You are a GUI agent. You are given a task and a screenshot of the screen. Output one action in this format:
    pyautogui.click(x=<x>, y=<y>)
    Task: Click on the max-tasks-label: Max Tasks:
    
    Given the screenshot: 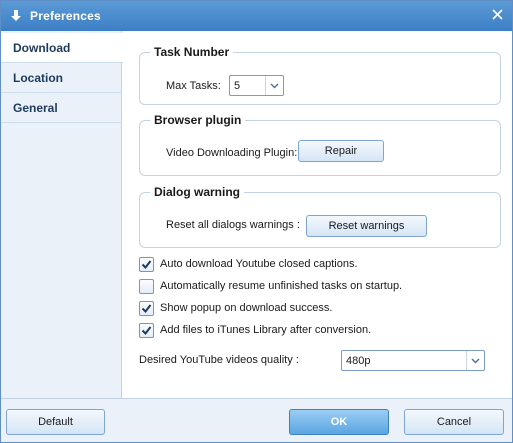 What is the action you would take?
    pyautogui.click(x=193, y=86)
    